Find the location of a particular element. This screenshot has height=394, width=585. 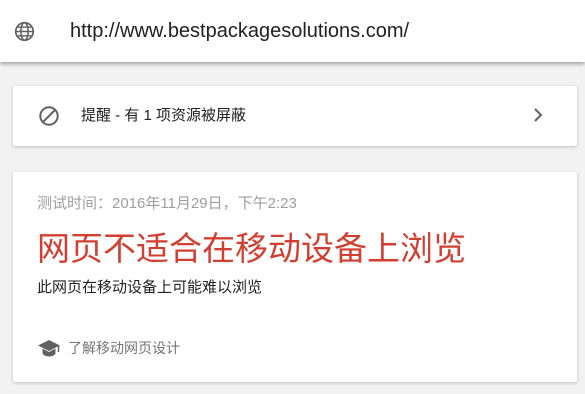

verdict-title: 网页不适合在移动设备上浏览 is located at coordinates (251, 248).